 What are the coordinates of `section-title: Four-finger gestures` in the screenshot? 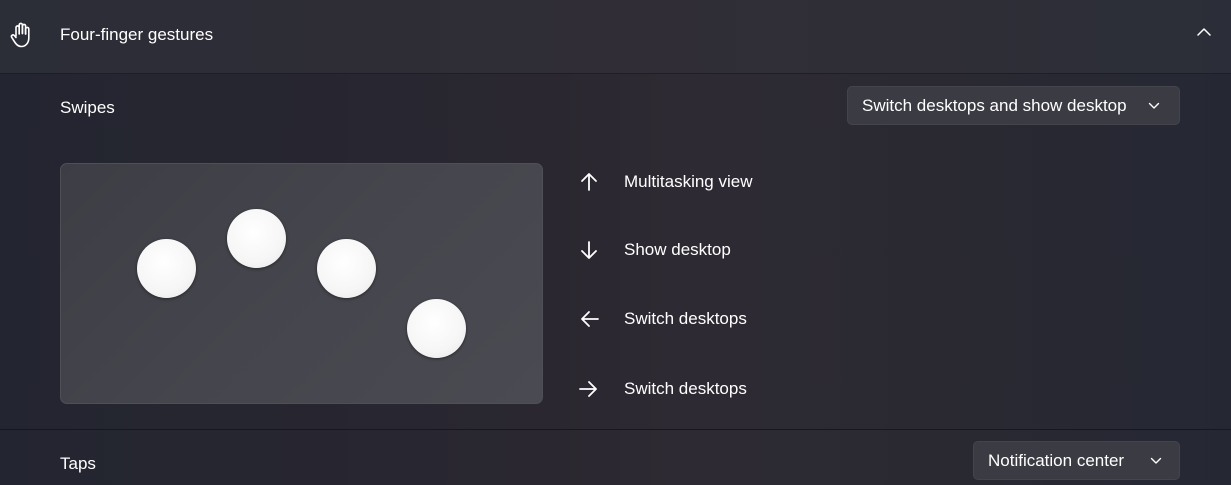 It's located at (137, 34).